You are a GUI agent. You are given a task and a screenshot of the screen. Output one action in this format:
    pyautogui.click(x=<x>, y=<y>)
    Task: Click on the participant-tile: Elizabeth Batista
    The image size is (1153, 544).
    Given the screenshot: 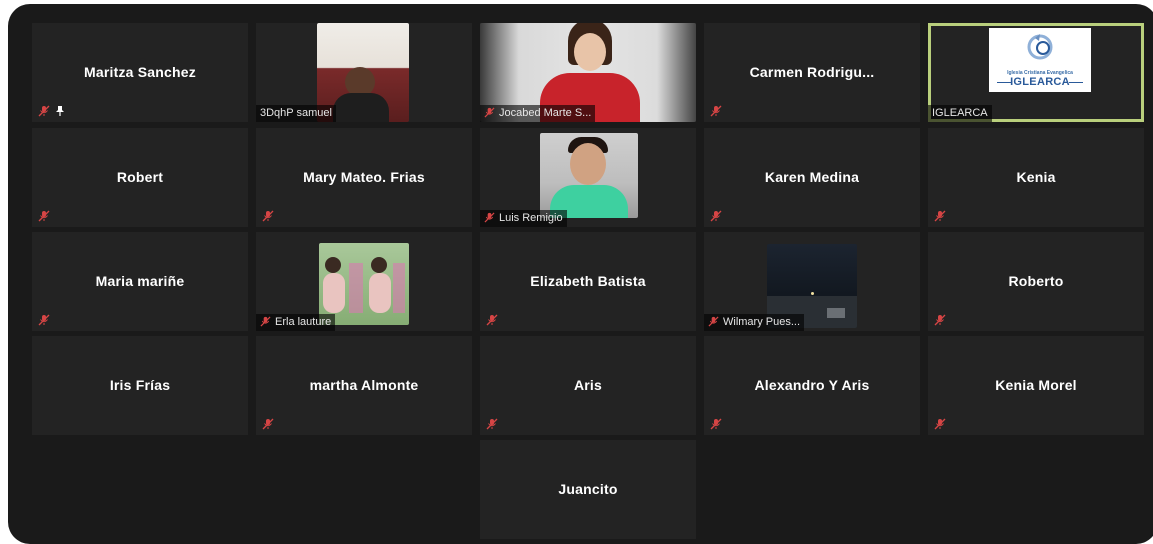 What is the action you would take?
    pyautogui.click(x=588, y=281)
    